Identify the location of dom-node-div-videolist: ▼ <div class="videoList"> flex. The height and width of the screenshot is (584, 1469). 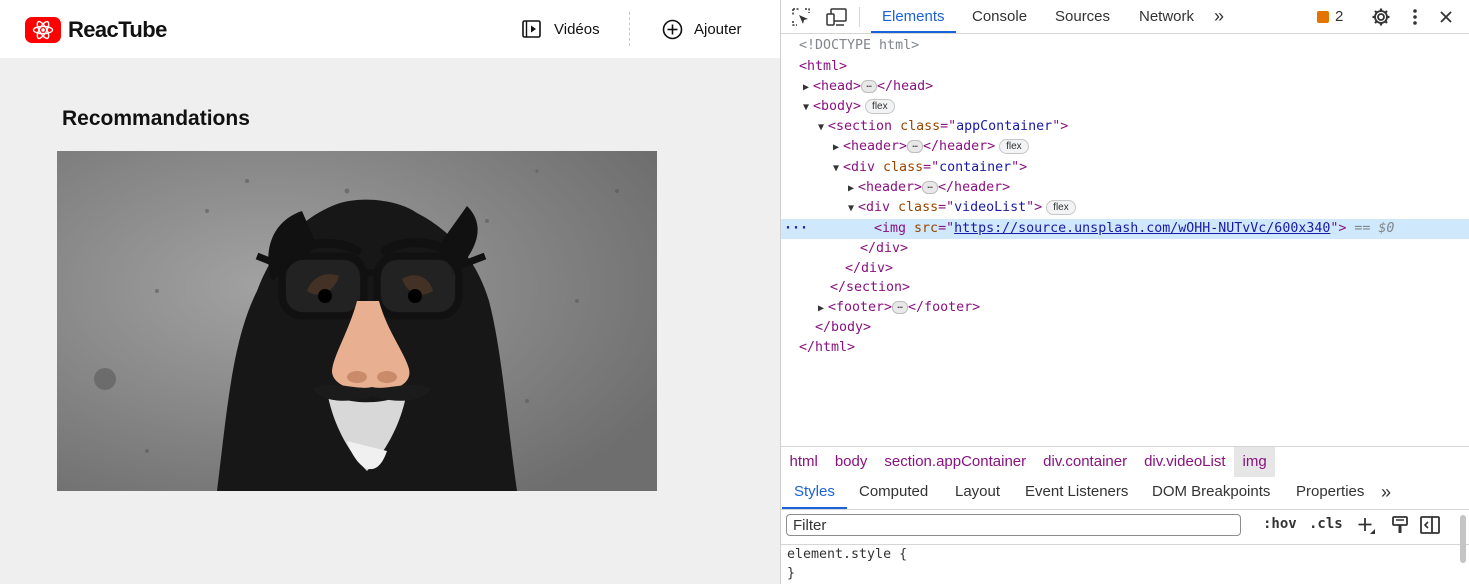
(1125, 208).